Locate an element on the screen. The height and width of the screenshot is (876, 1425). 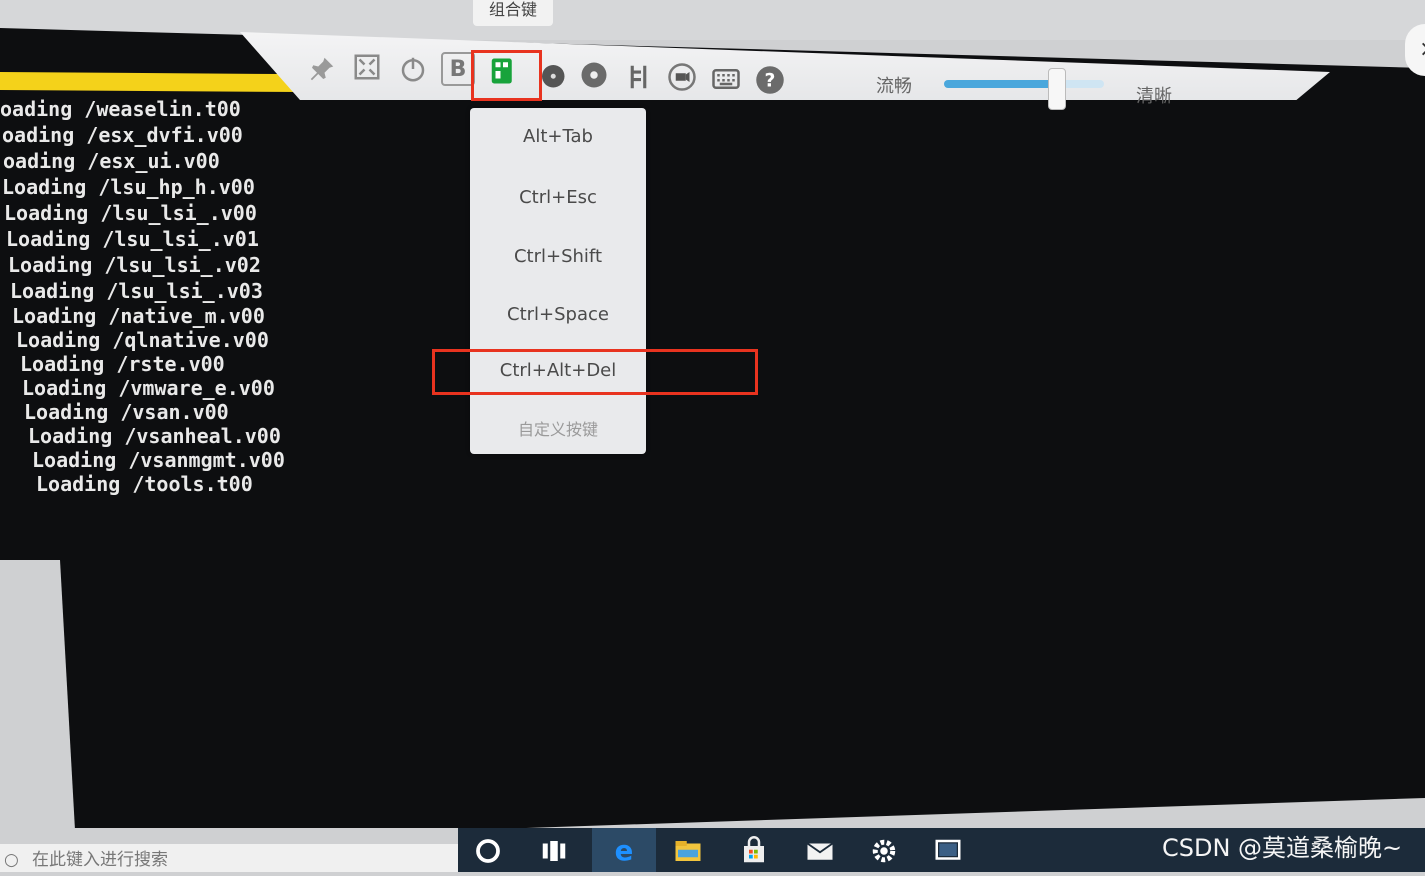
watermark: CSDN @莫道桑榆晚~ is located at coordinates (1282, 848).